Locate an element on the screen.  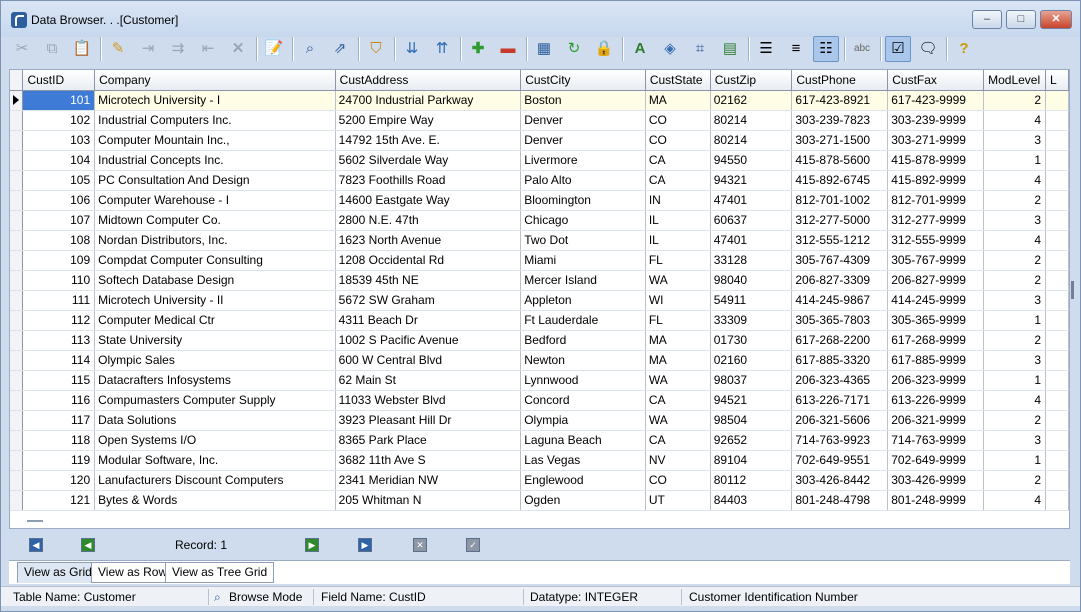
table-cell: 47401 is located at coordinates (751, 200).